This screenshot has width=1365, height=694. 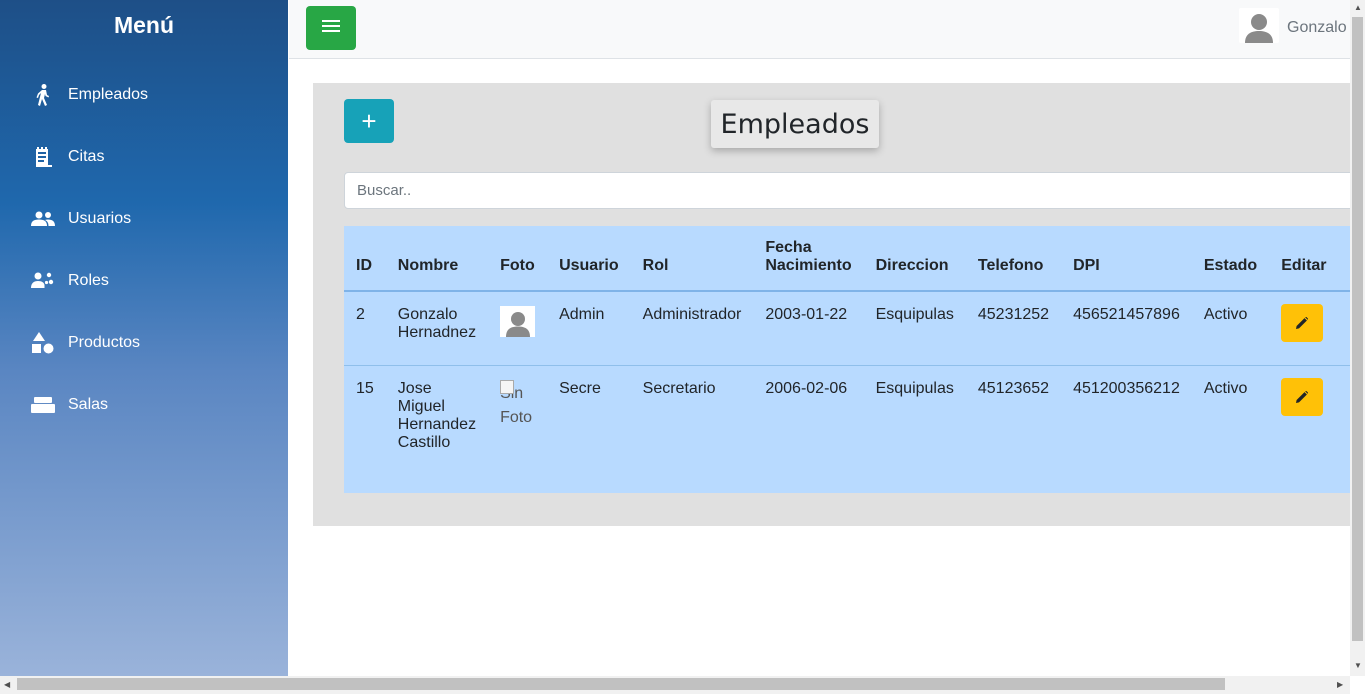 I want to click on horizontal-scroll-thumb, so click(x=621, y=684).